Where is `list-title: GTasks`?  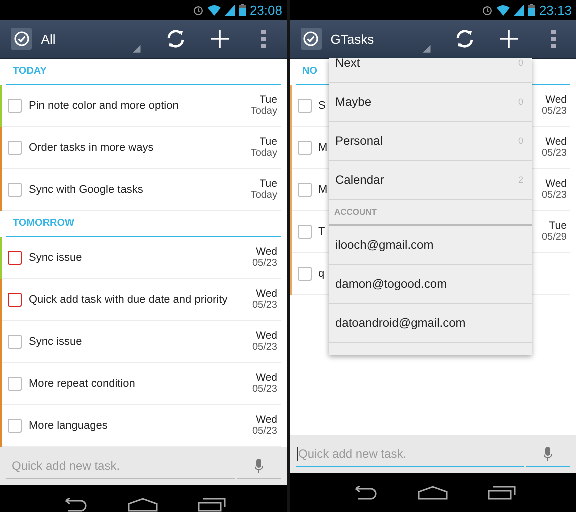 list-title: GTasks is located at coordinates (376, 39).